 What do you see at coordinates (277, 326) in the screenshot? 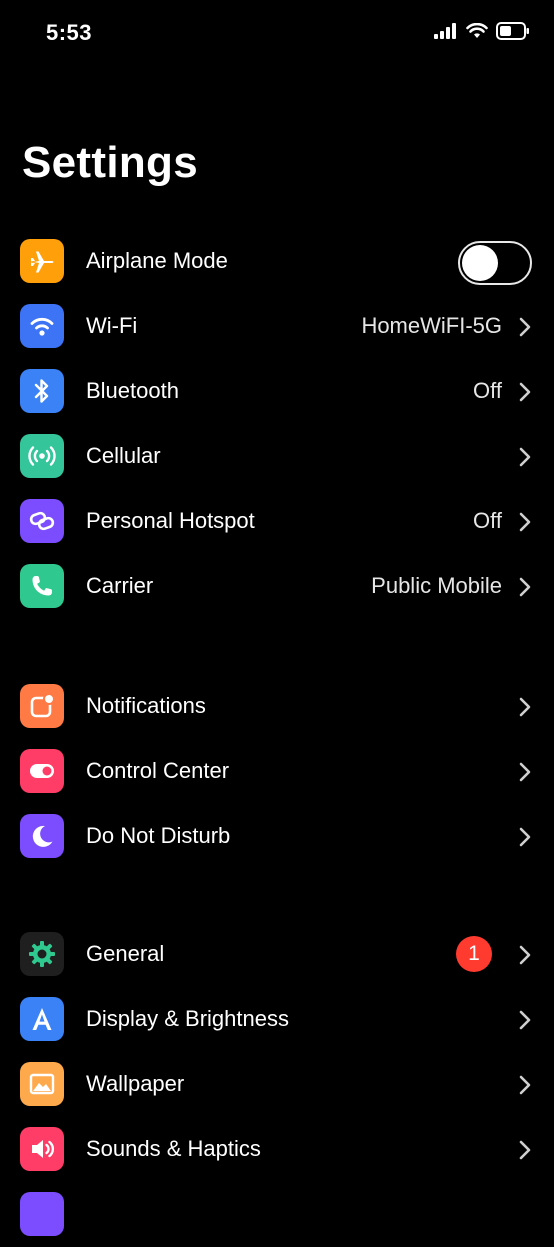
I see `wifi-row: Wi-Fi HomeWiFI-5G` at bounding box center [277, 326].